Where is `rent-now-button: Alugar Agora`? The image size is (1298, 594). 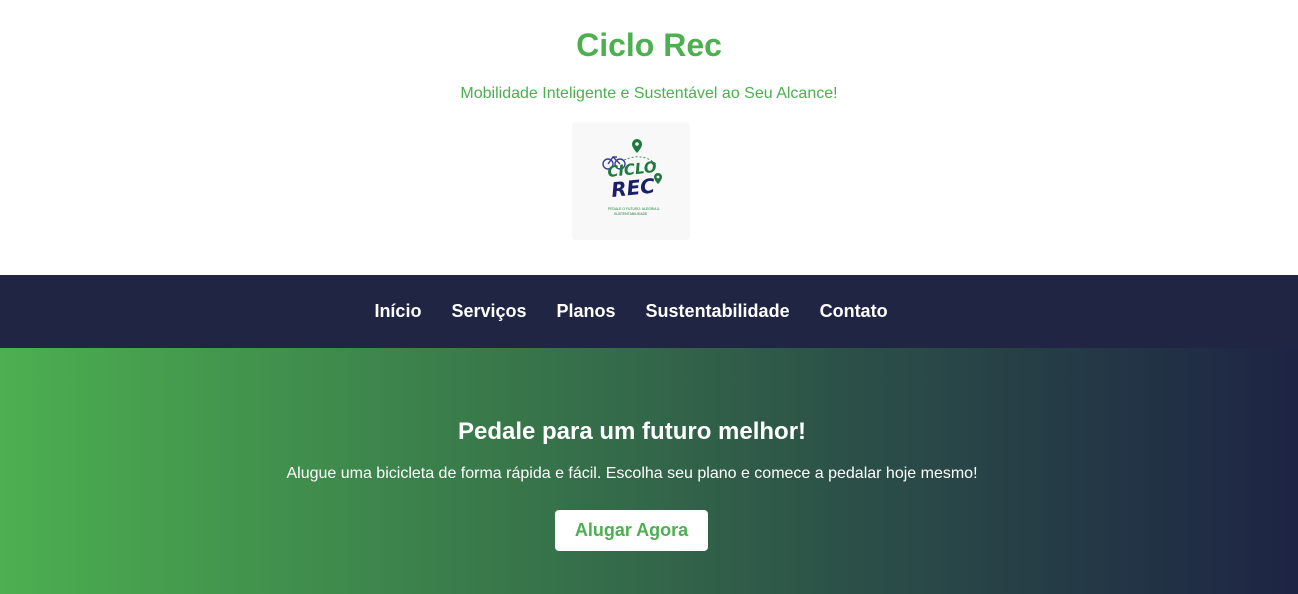
rent-now-button: Alugar Agora is located at coordinates (631, 530).